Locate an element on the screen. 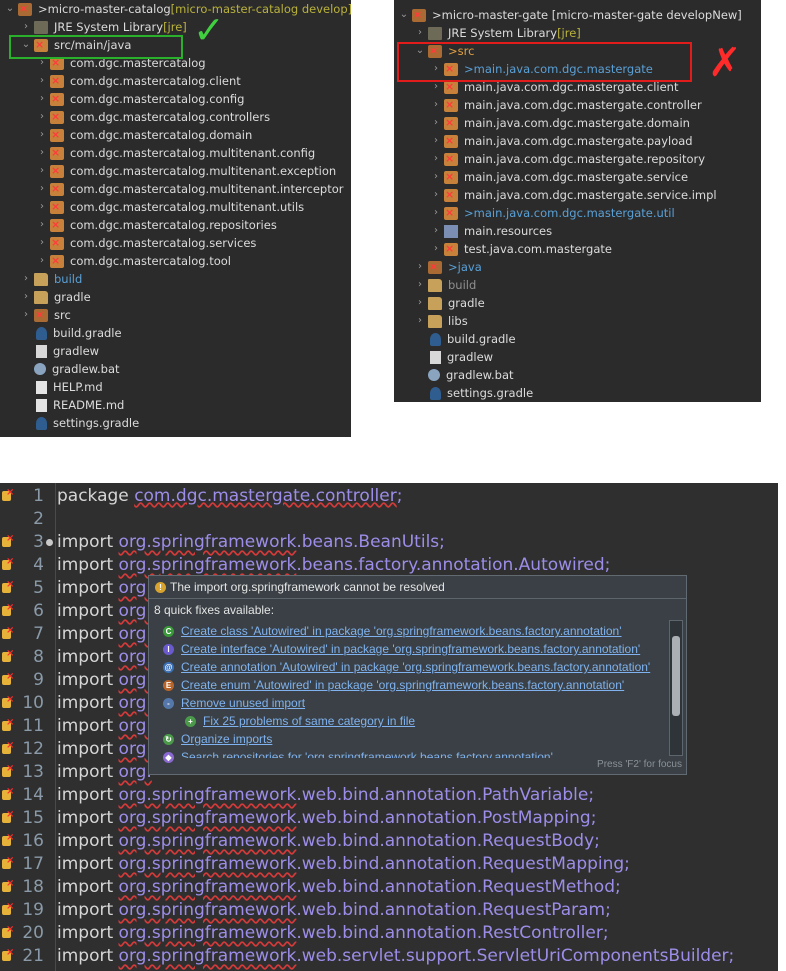  code-line: 2 is located at coordinates (389, 519).